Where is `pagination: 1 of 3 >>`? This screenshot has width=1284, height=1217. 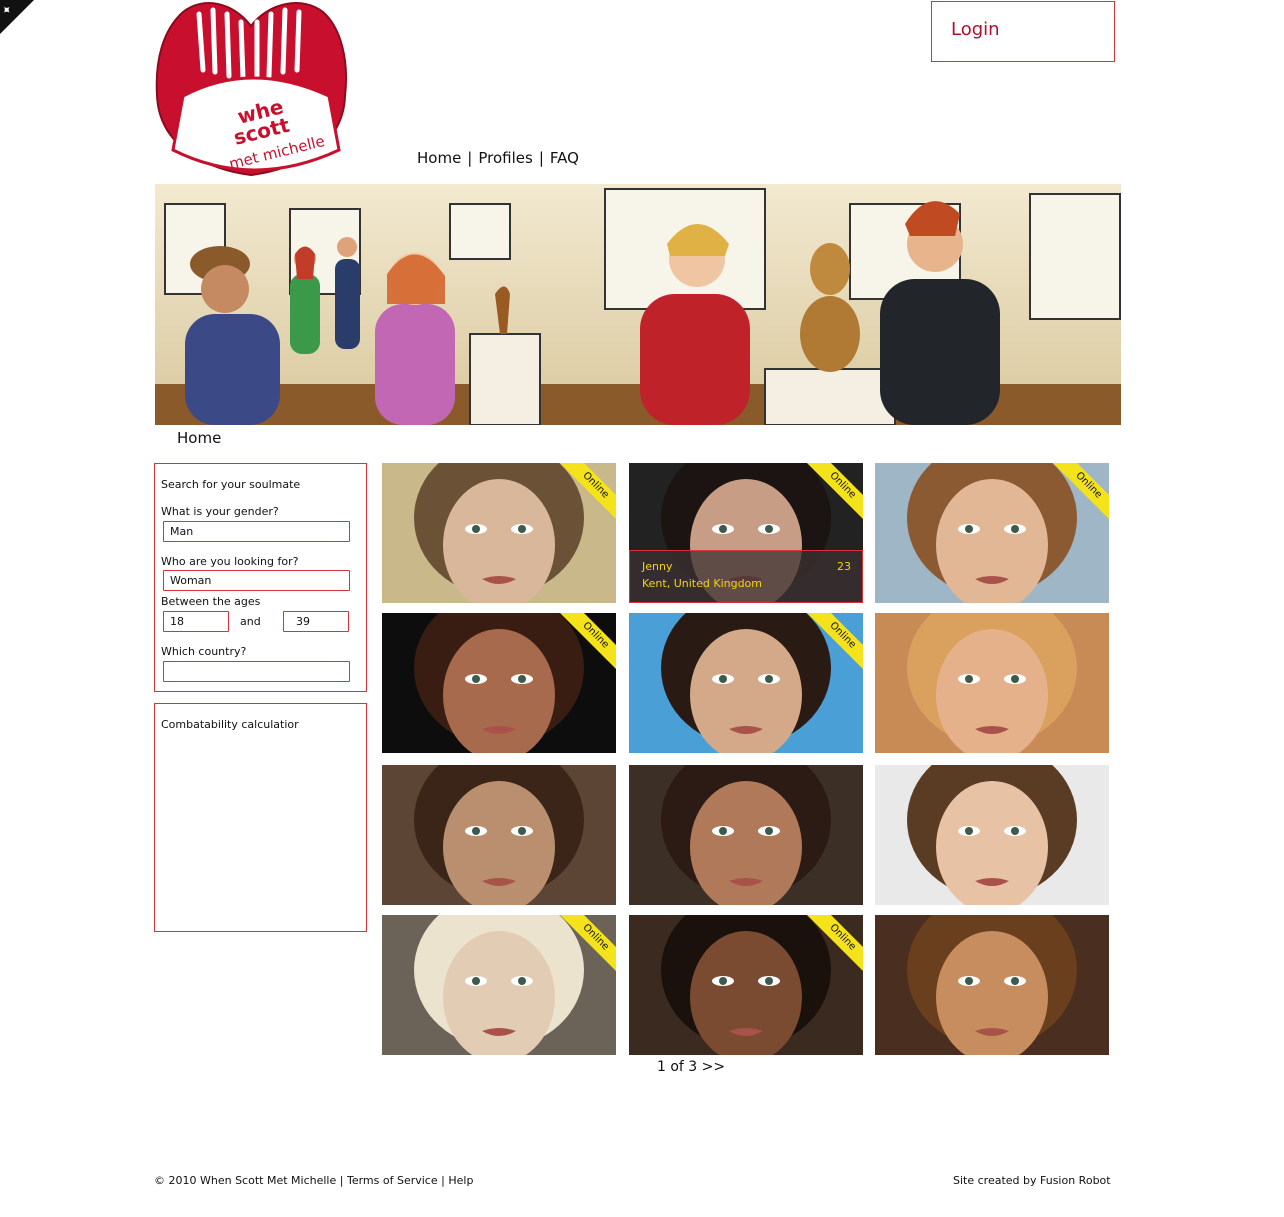
pagination: 1 of 3 >> is located at coordinates (691, 1067).